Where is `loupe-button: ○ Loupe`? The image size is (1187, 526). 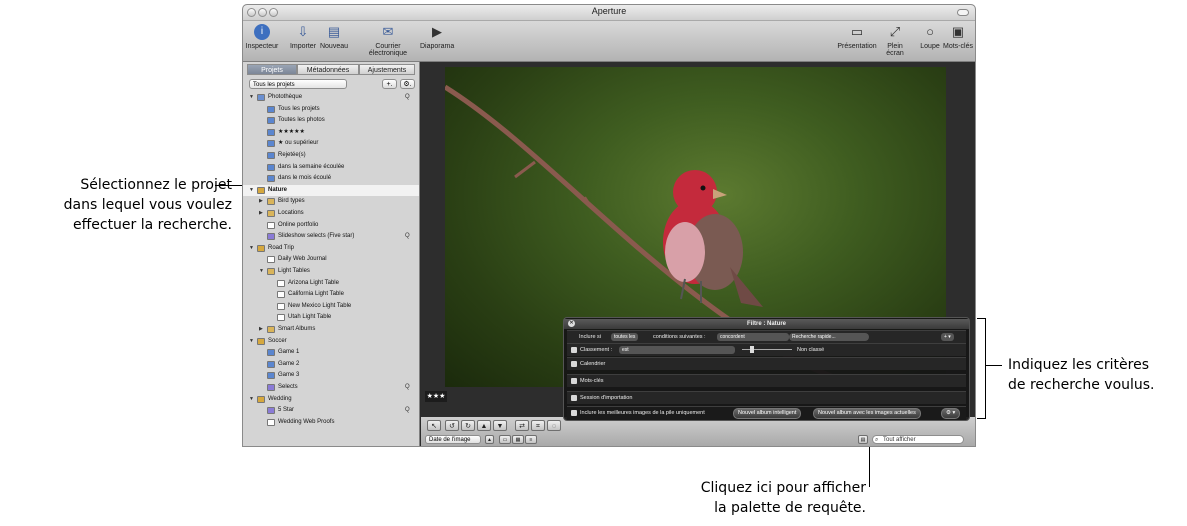
loupe-button: ○ Loupe is located at coordinates (930, 37).